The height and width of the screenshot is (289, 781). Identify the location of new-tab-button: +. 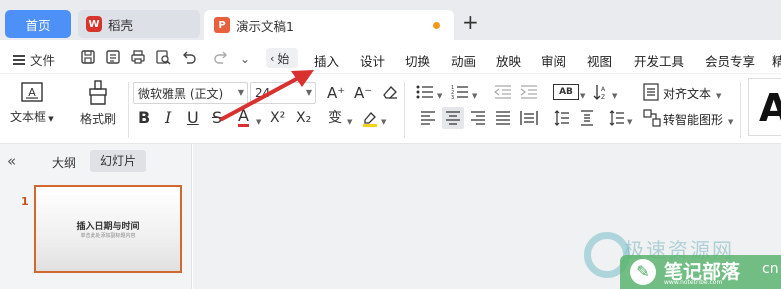
(470, 22).